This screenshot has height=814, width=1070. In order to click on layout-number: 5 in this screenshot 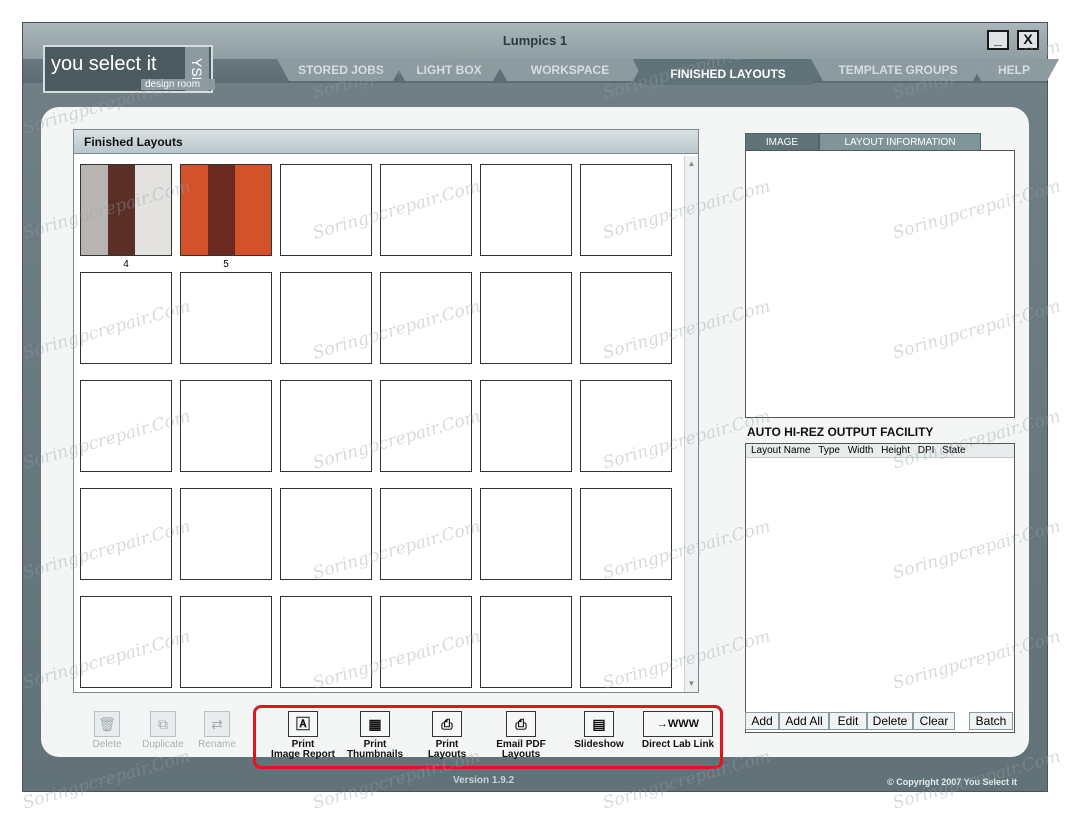, I will do `click(226, 264)`.